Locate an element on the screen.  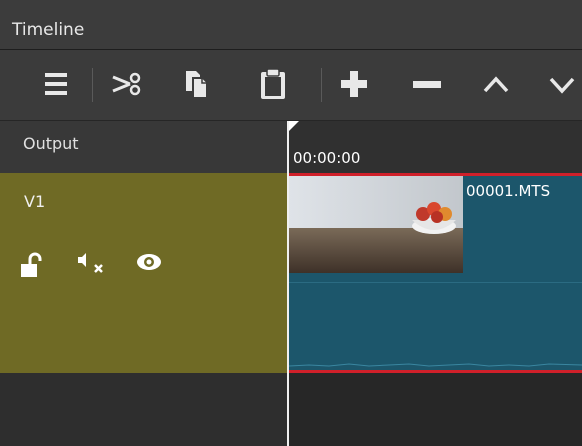
panel-title: Timeline is located at coordinates (48, 30).